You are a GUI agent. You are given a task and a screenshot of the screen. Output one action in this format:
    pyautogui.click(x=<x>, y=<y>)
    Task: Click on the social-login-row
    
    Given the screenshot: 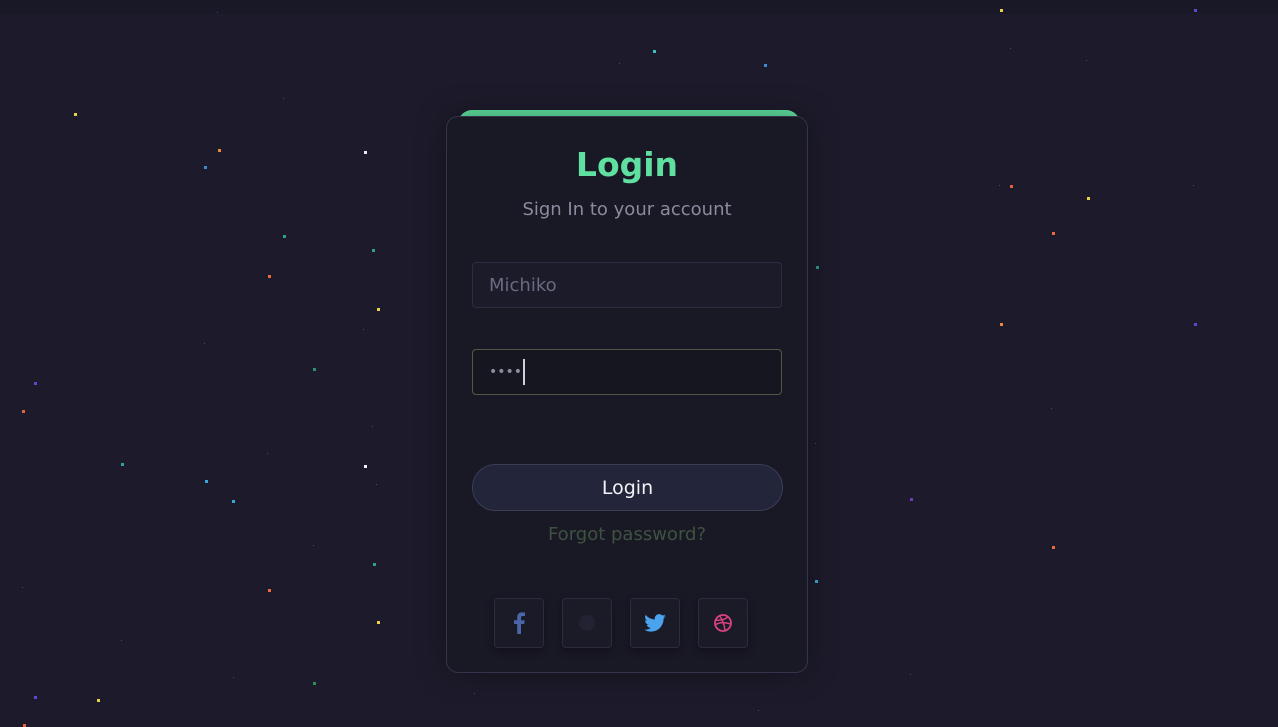 What is the action you would take?
    pyautogui.click(x=624, y=624)
    